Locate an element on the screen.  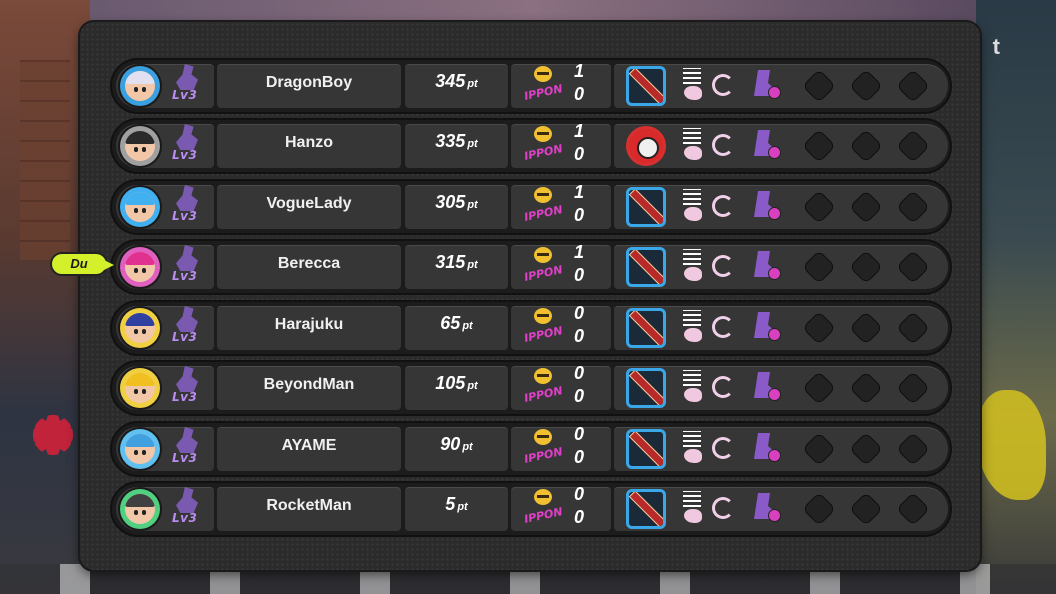
player-points: 105 pt is located at coordinates (456, 383).